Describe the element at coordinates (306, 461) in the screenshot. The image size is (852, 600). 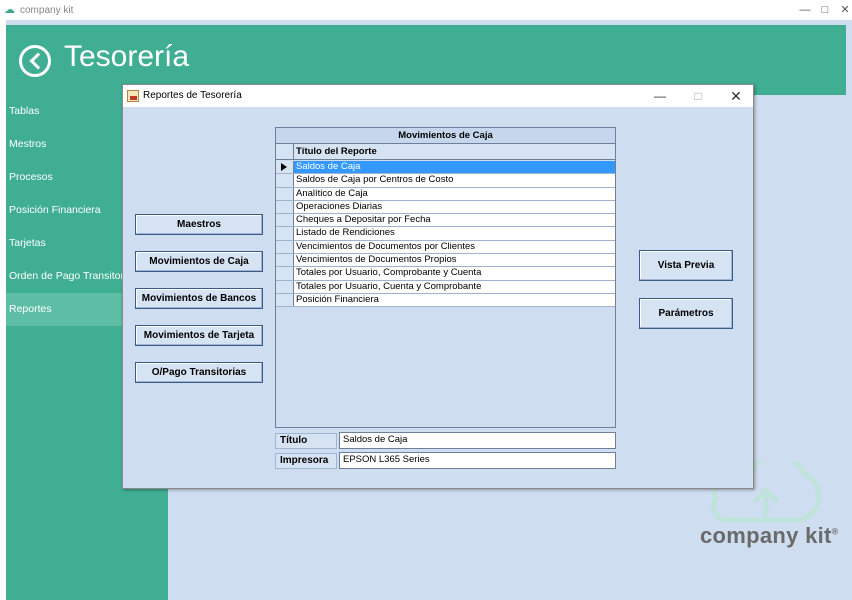
I see `impresora-label: Impresora` at that location.